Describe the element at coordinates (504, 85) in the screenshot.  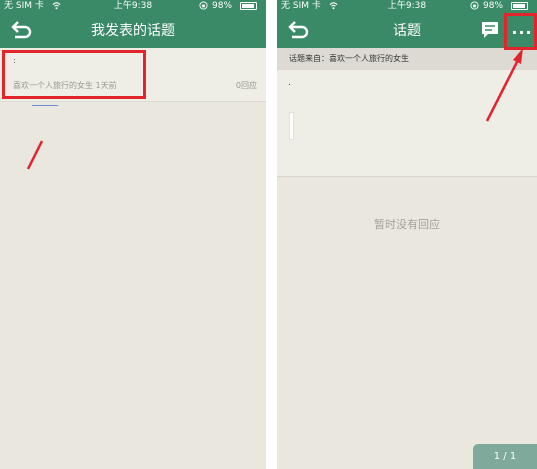
I see `annotation-arrow` at that location.